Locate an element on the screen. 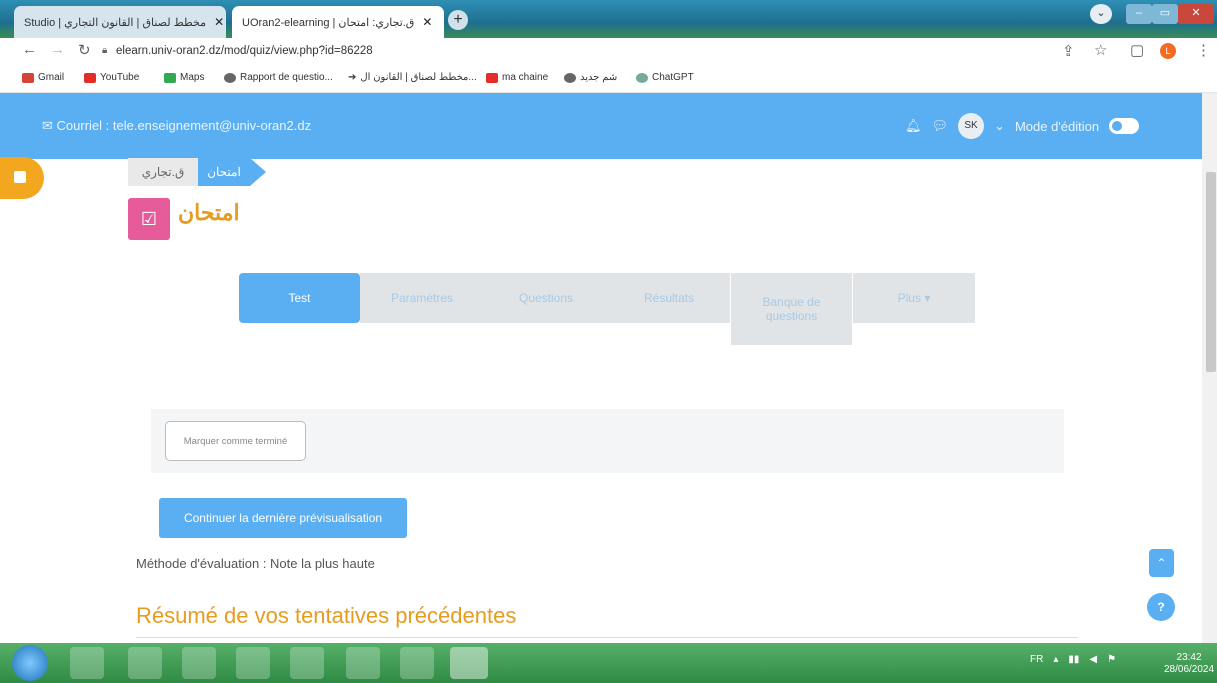 The image size is (1217, 683). breadcrumb-current: امتحان is located at coordinates (224, 172).